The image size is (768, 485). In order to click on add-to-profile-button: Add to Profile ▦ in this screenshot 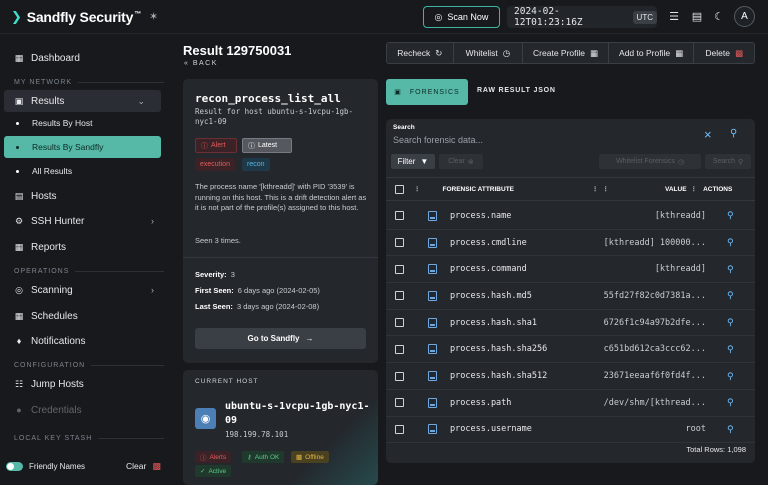, I will do `click(652, 53)`.